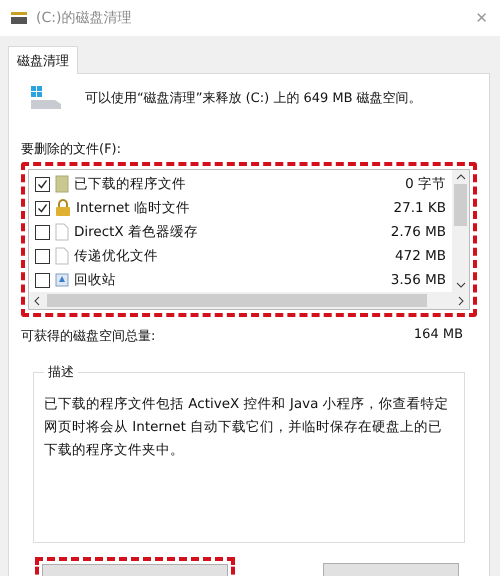 This screenshot has width=500, height=576. I want to click on description-text: 已下载的程序文件包括 ActiveX 控件和 Java 小程序，你查看特定网页时将会从 Internet 自动下载它们，并临时保存在硬盘上的已下载的程序文件夹中。, so click(247, 427).